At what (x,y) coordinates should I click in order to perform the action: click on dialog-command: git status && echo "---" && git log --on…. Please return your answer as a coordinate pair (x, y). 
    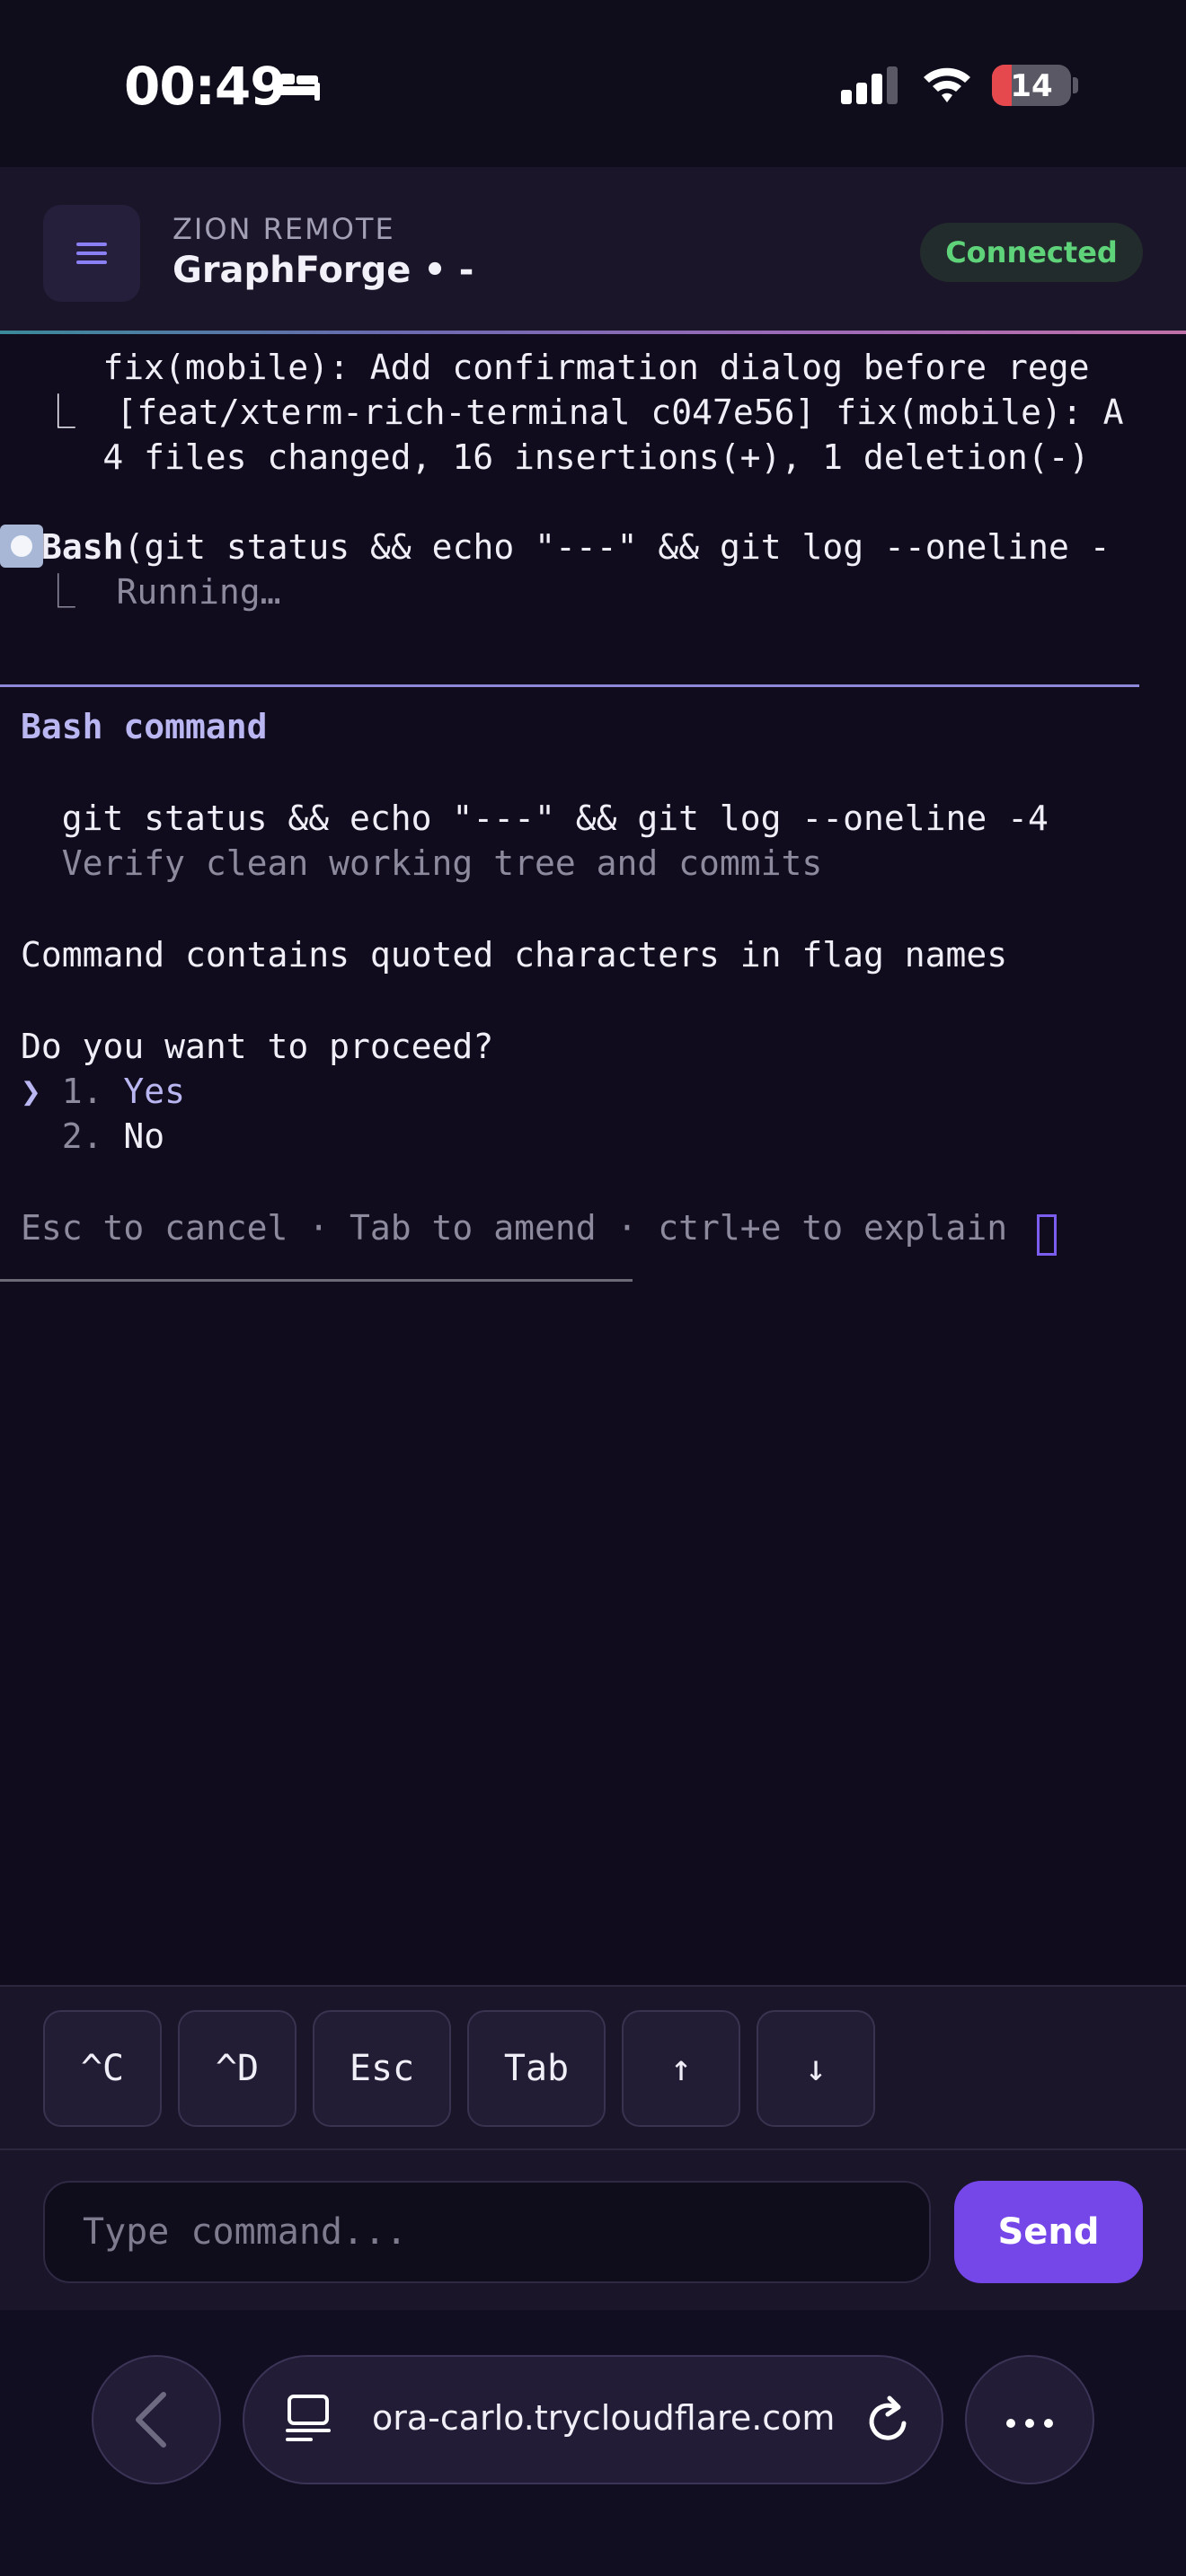
    Looking at the image, I should click on (535, 818).